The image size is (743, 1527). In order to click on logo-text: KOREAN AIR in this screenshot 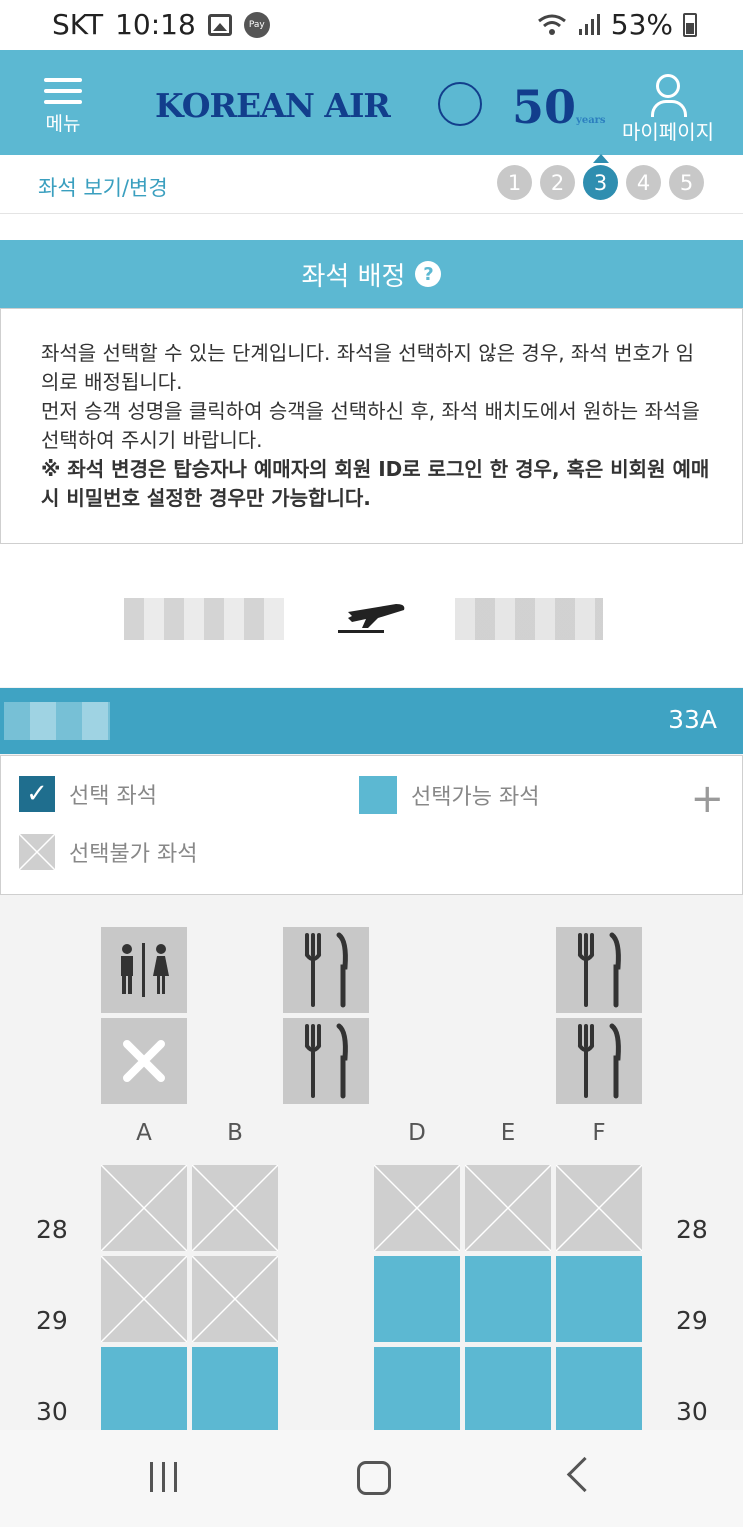, I will do `click(273, 105)`.